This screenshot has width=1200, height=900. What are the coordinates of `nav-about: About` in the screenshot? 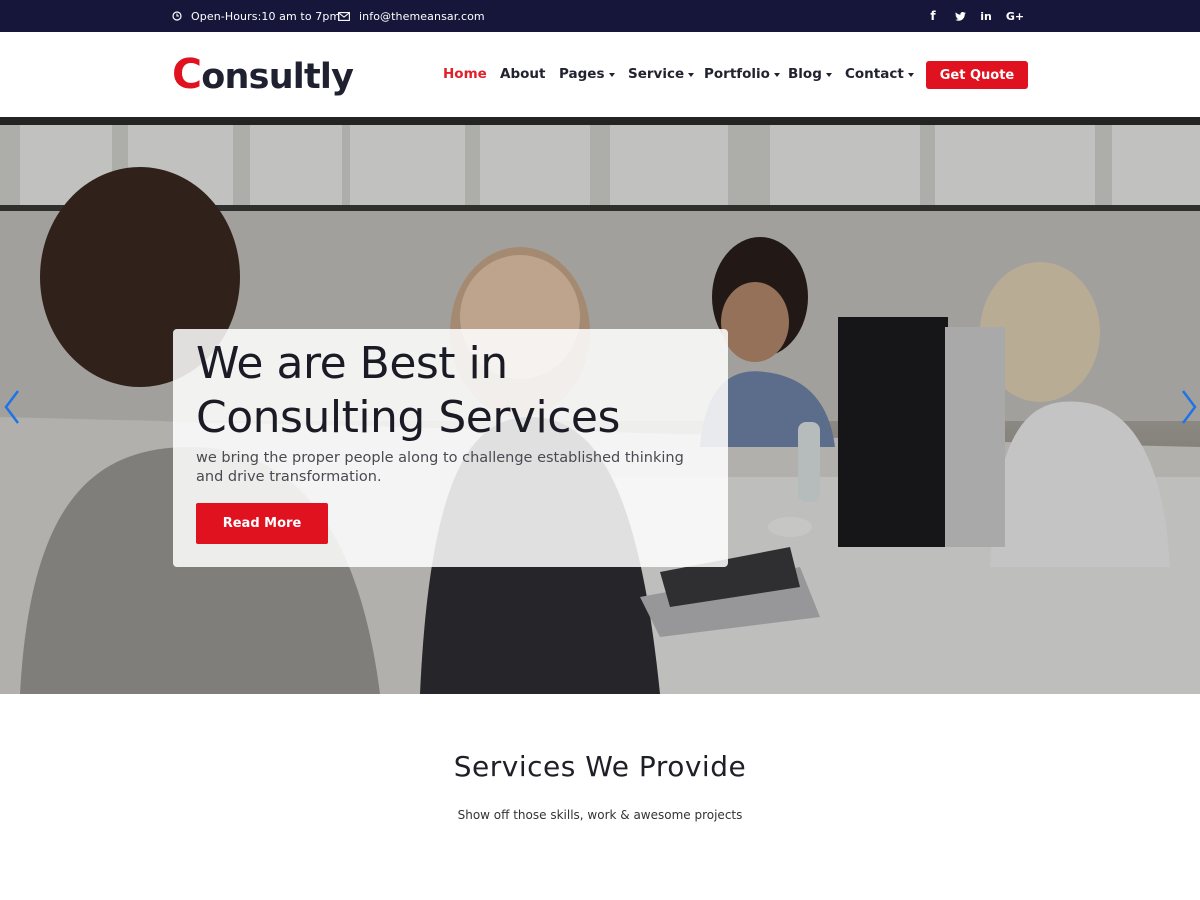 It's located at (522, 74).